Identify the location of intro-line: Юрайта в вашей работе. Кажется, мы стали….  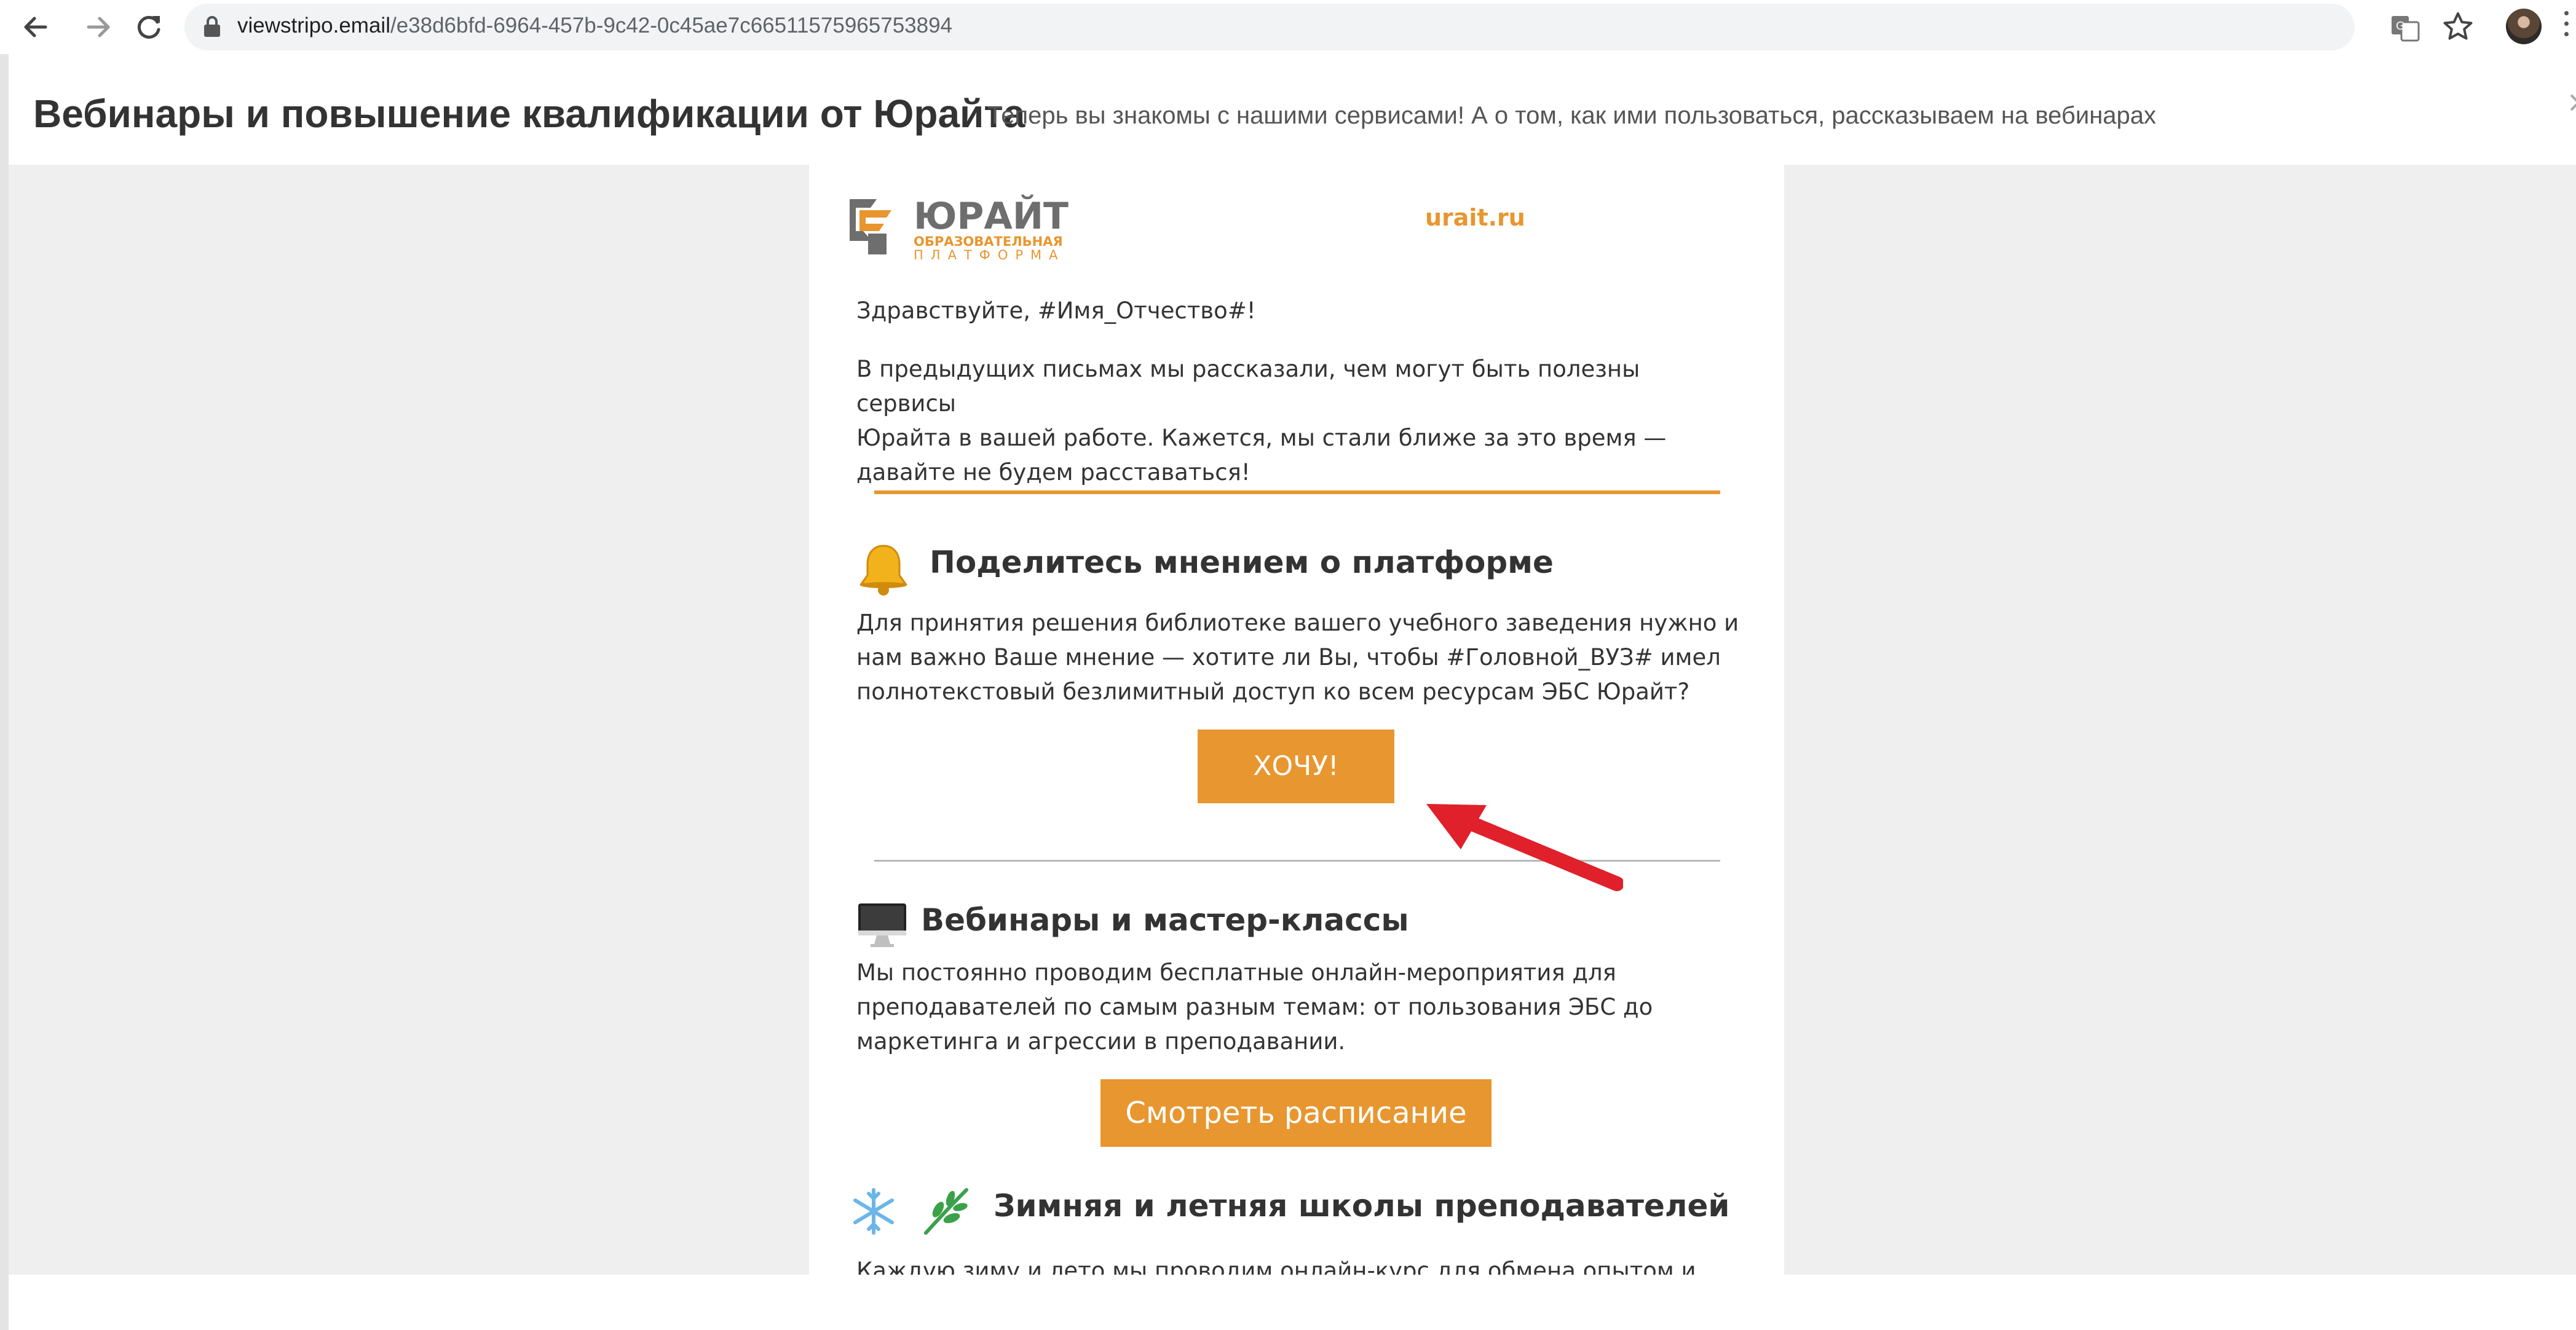
(1261, 438).